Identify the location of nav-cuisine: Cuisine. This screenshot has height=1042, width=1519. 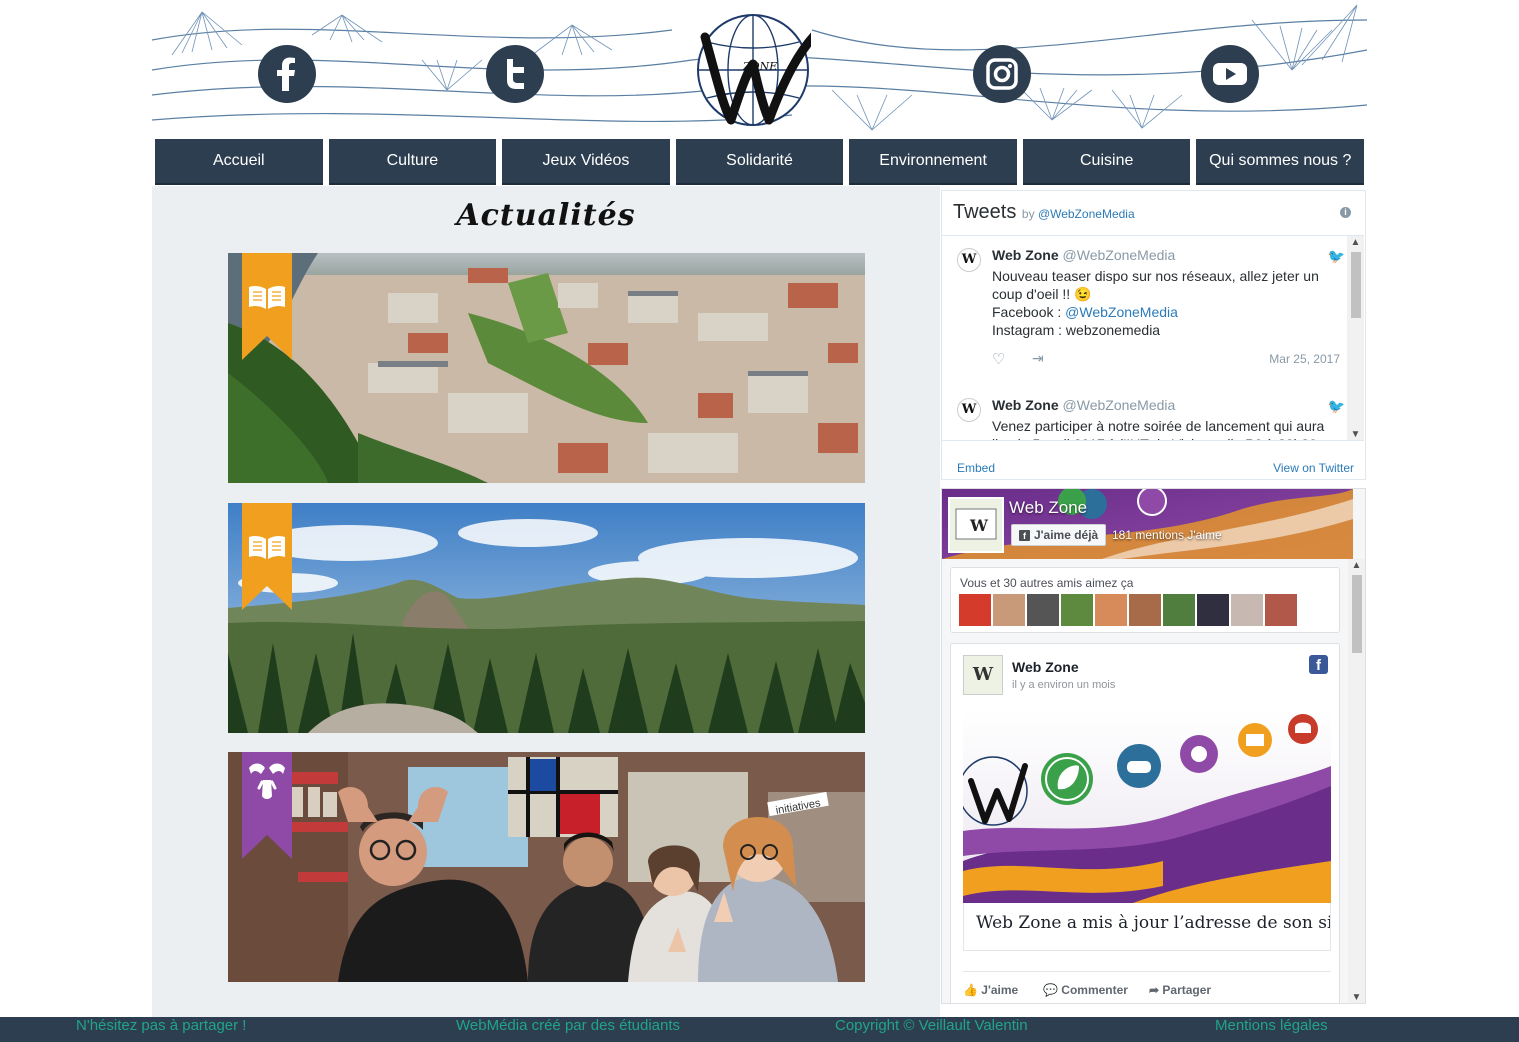
(1106, 162).